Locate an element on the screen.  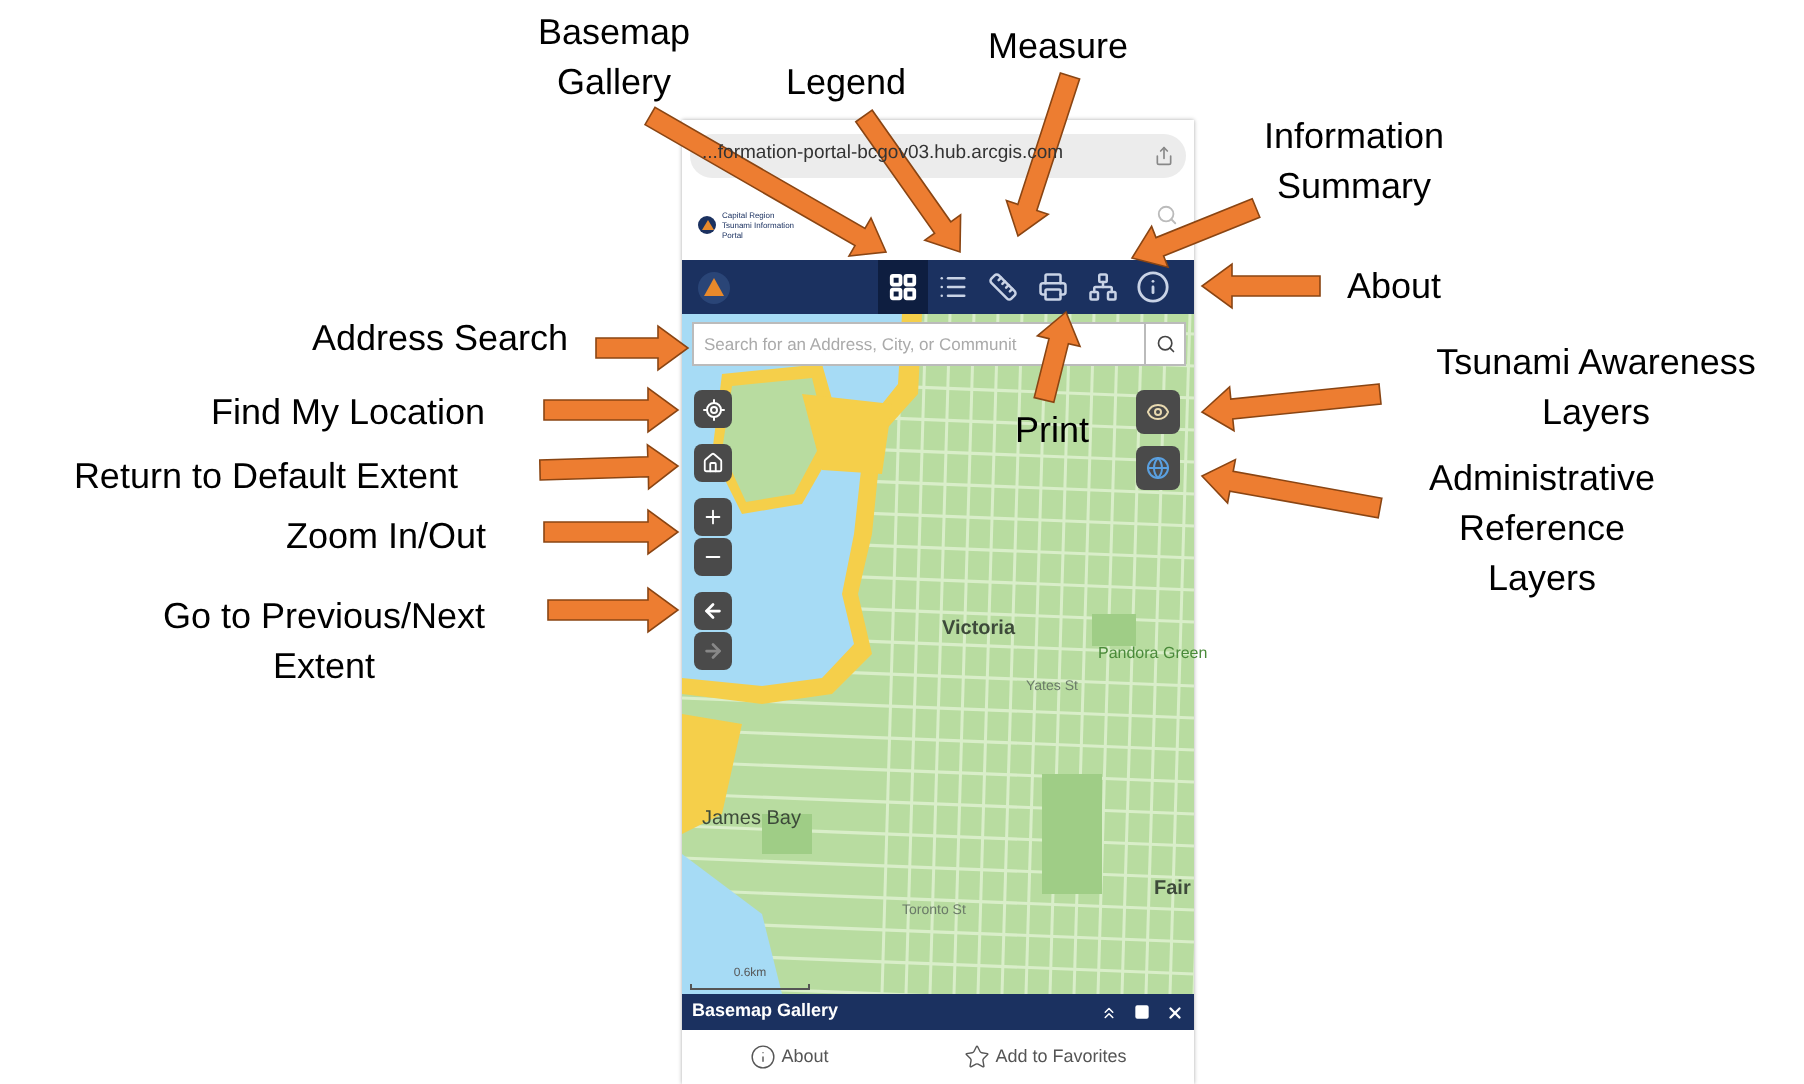
previous-extent-button is located at coordinates (713, 611).